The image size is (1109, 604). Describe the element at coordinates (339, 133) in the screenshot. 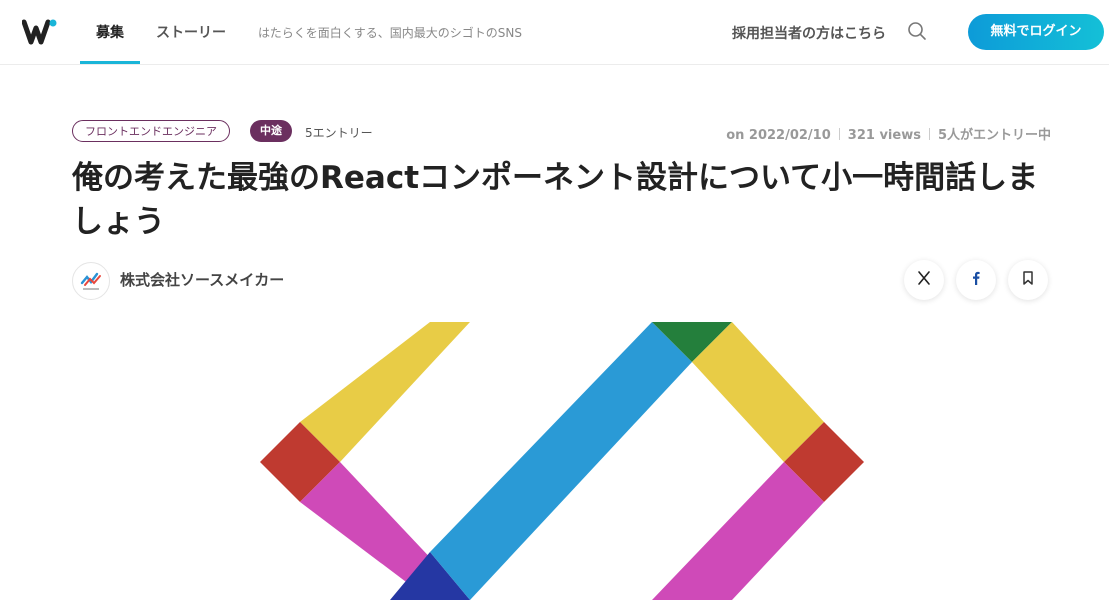

I see `entry-count: 5エントリー` at that location.